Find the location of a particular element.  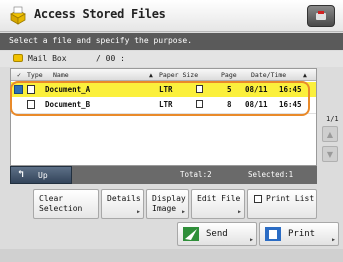

details-button: Details ▶ is located at coordinates (122, 204).